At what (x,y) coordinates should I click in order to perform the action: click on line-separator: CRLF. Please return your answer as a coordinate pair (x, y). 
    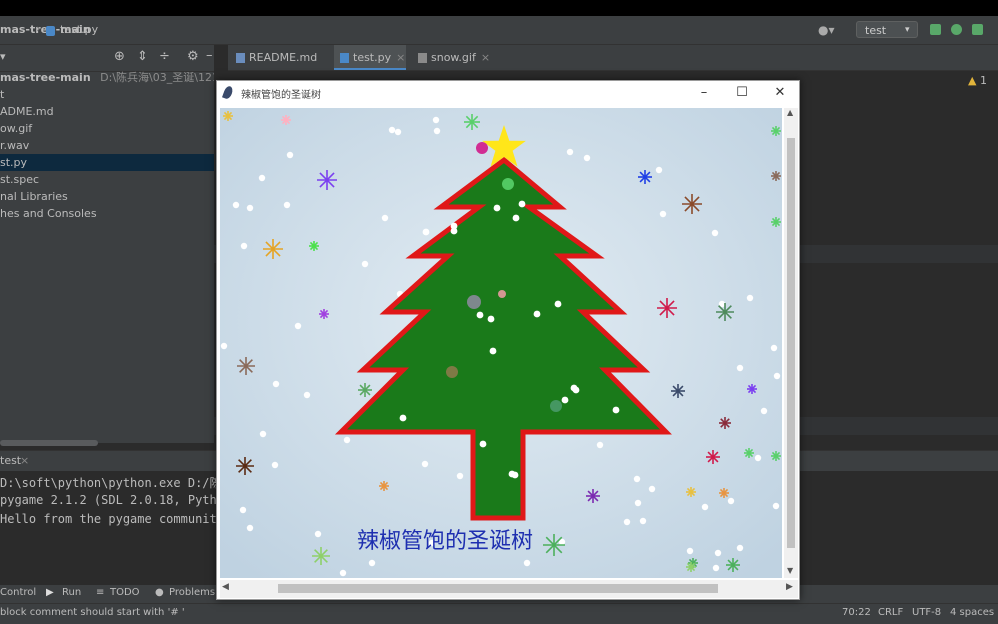
    Looking at the image, I should click on (890, 612).